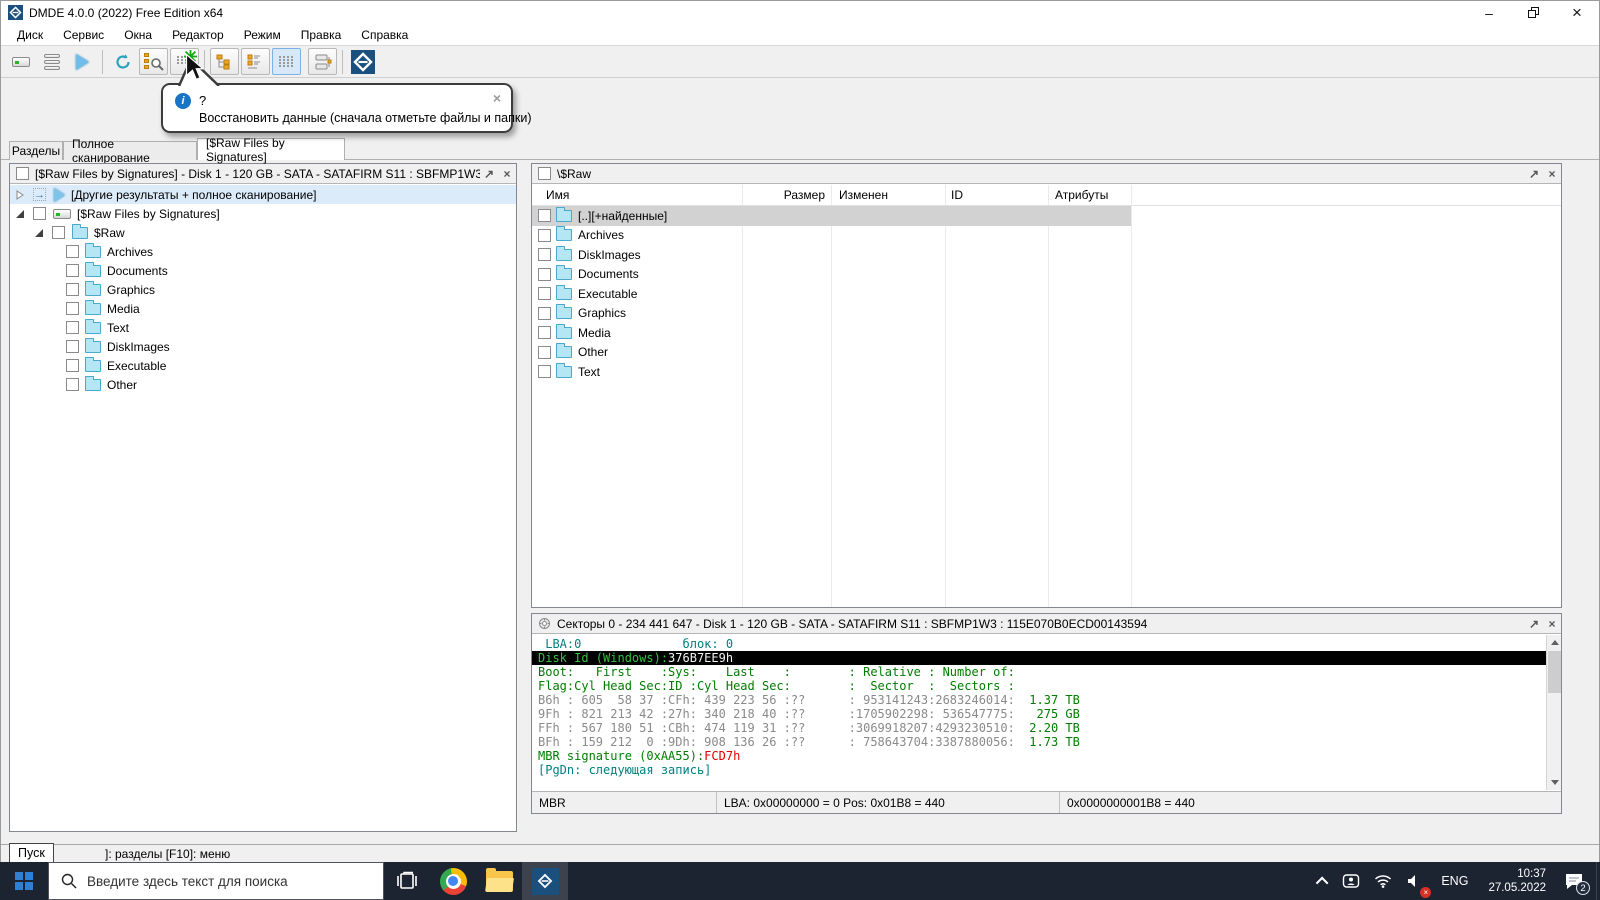  I want to click on scroll-thumb, so click(1554, 672).